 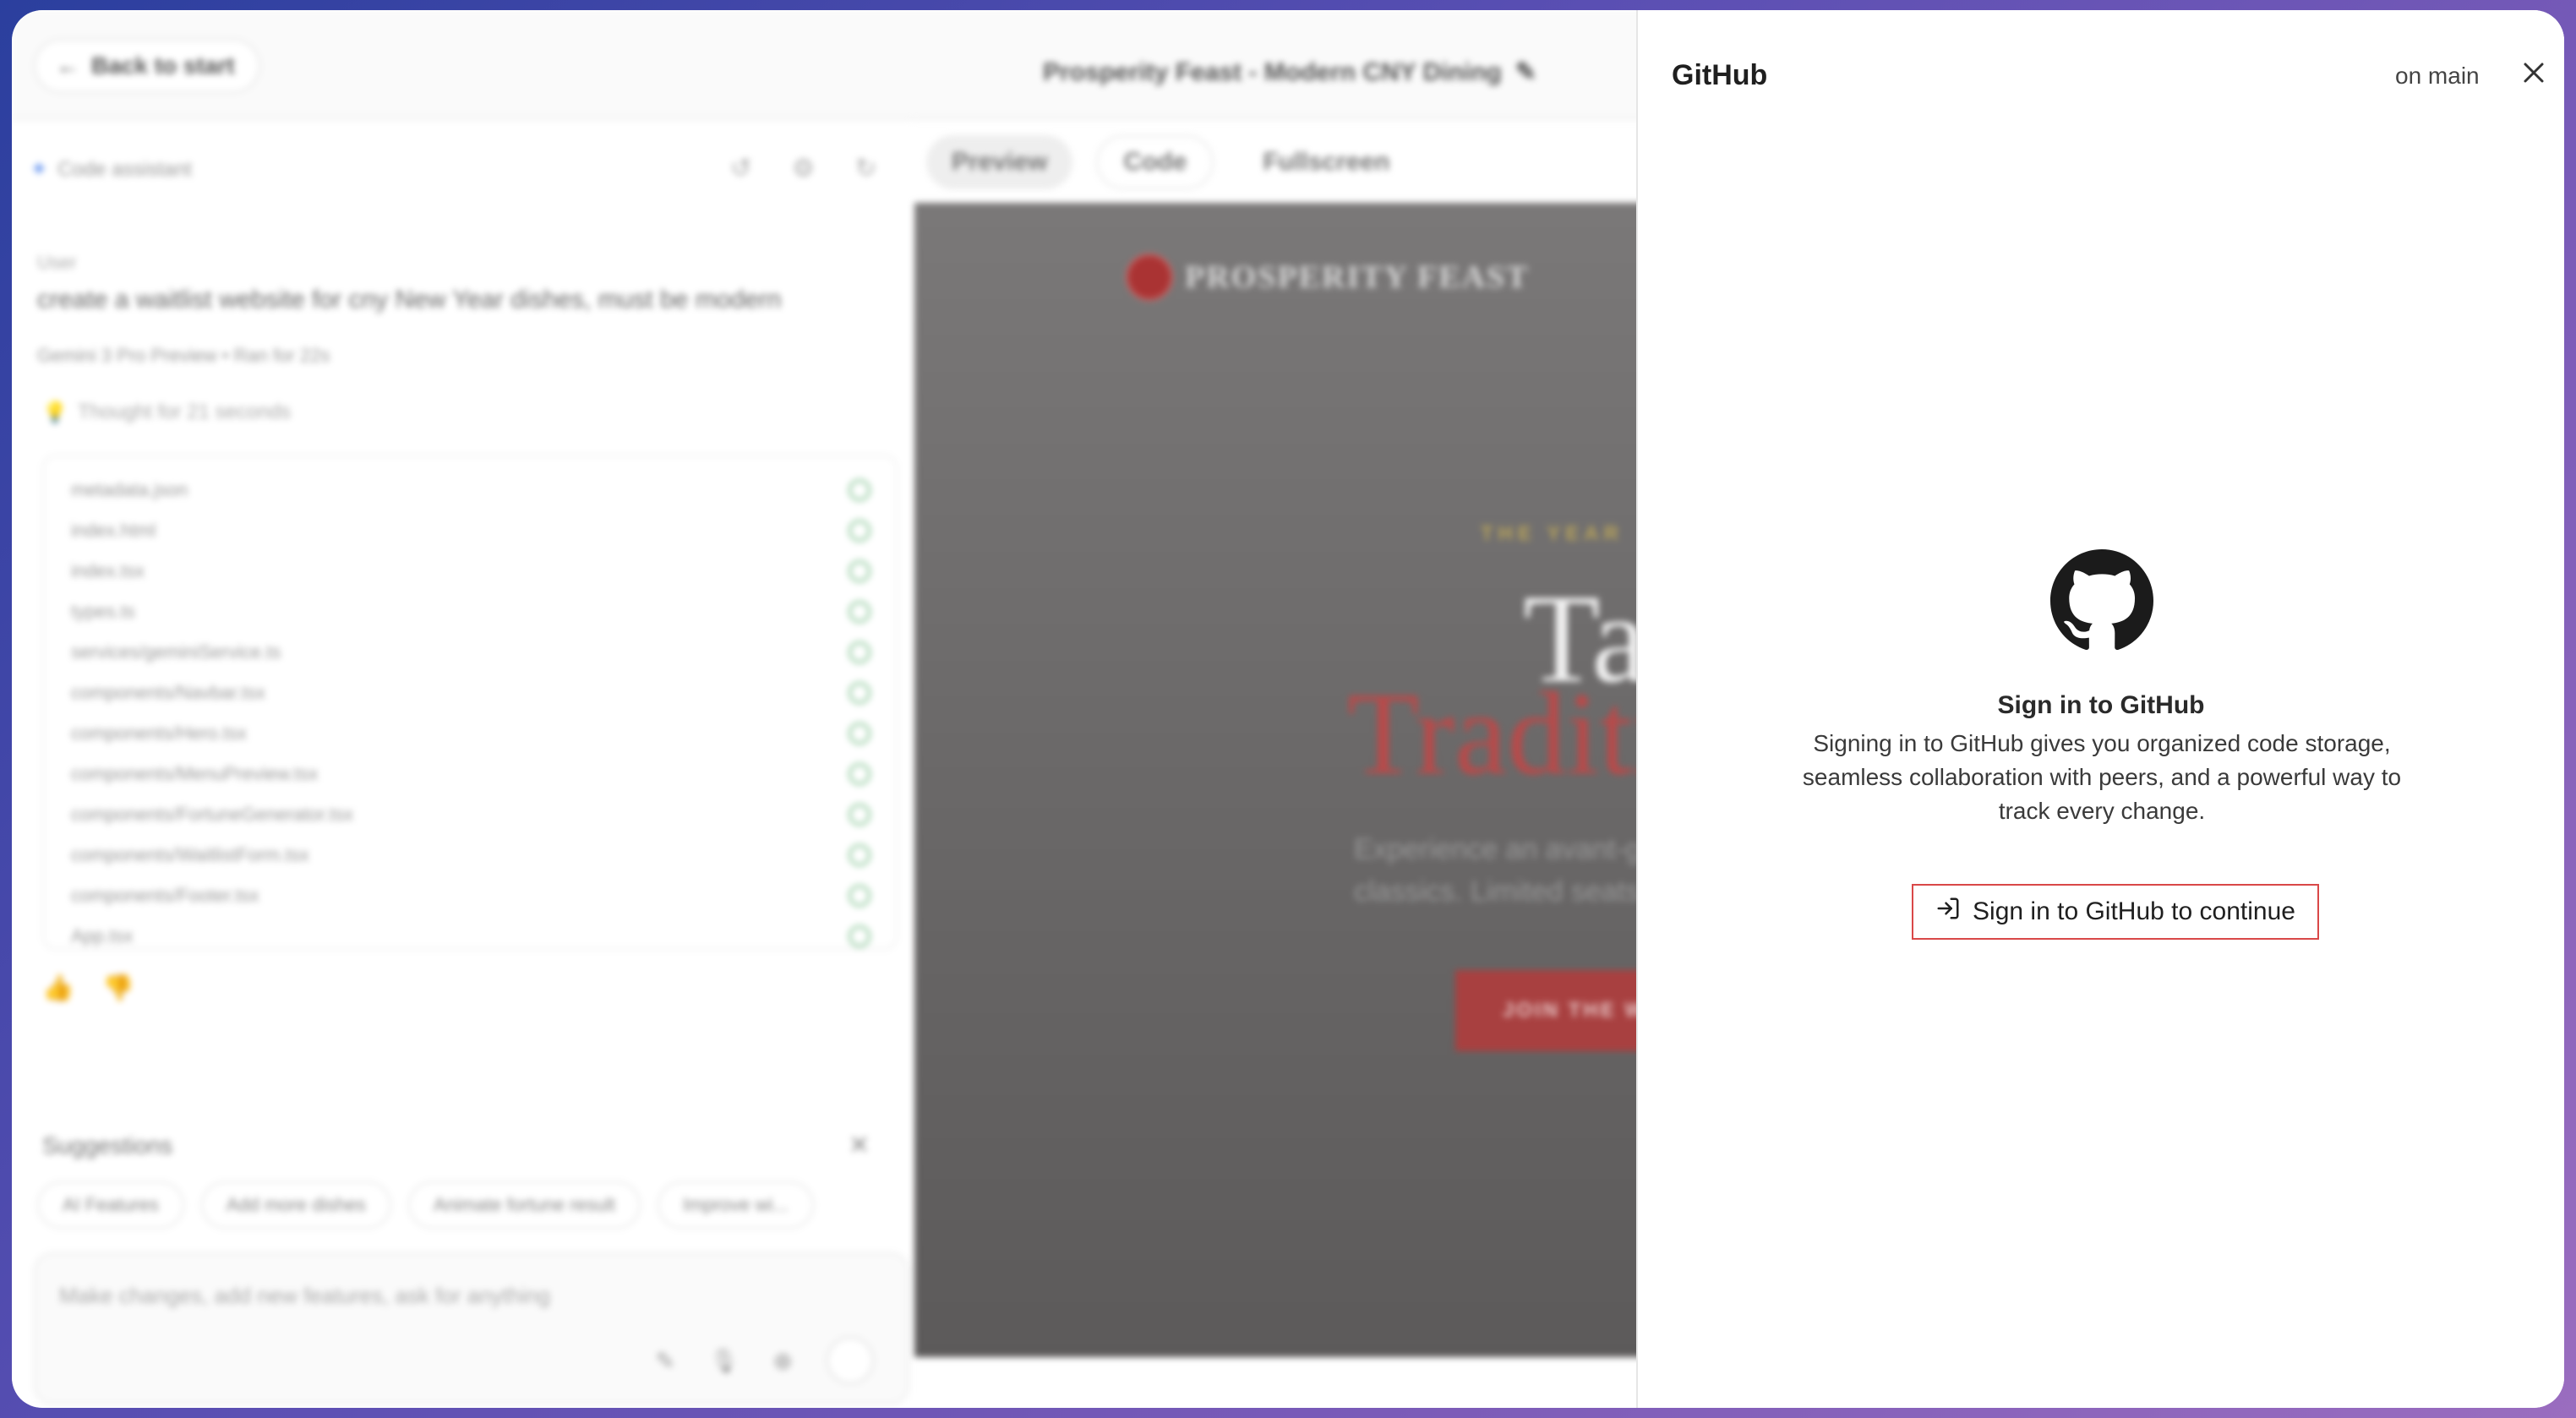 I want to click on pencil-icon: ✎, so click(x=1525, y=72).